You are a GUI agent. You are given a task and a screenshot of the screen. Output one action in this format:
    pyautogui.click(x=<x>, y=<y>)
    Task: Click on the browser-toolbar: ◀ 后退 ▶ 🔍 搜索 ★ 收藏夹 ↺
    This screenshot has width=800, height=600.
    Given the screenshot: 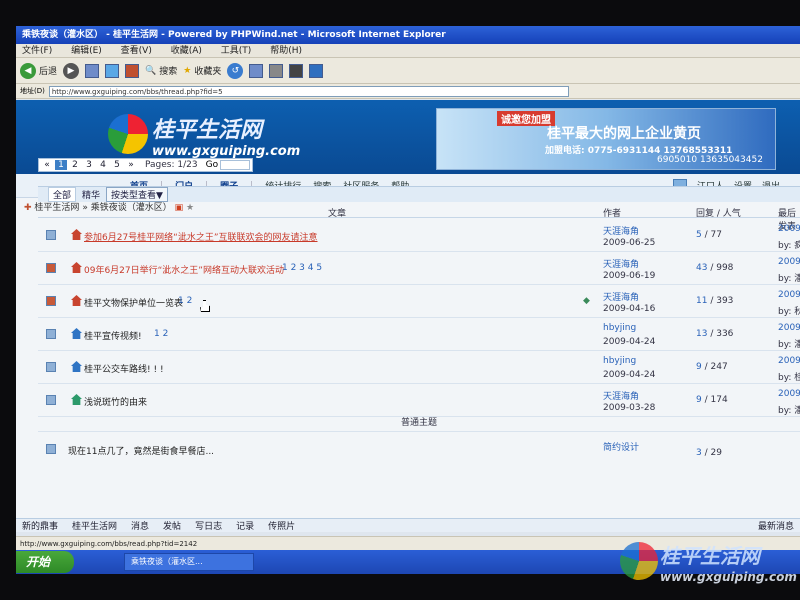 What is the action you would take?
    pyautogui.click(x=408, y=71)
    